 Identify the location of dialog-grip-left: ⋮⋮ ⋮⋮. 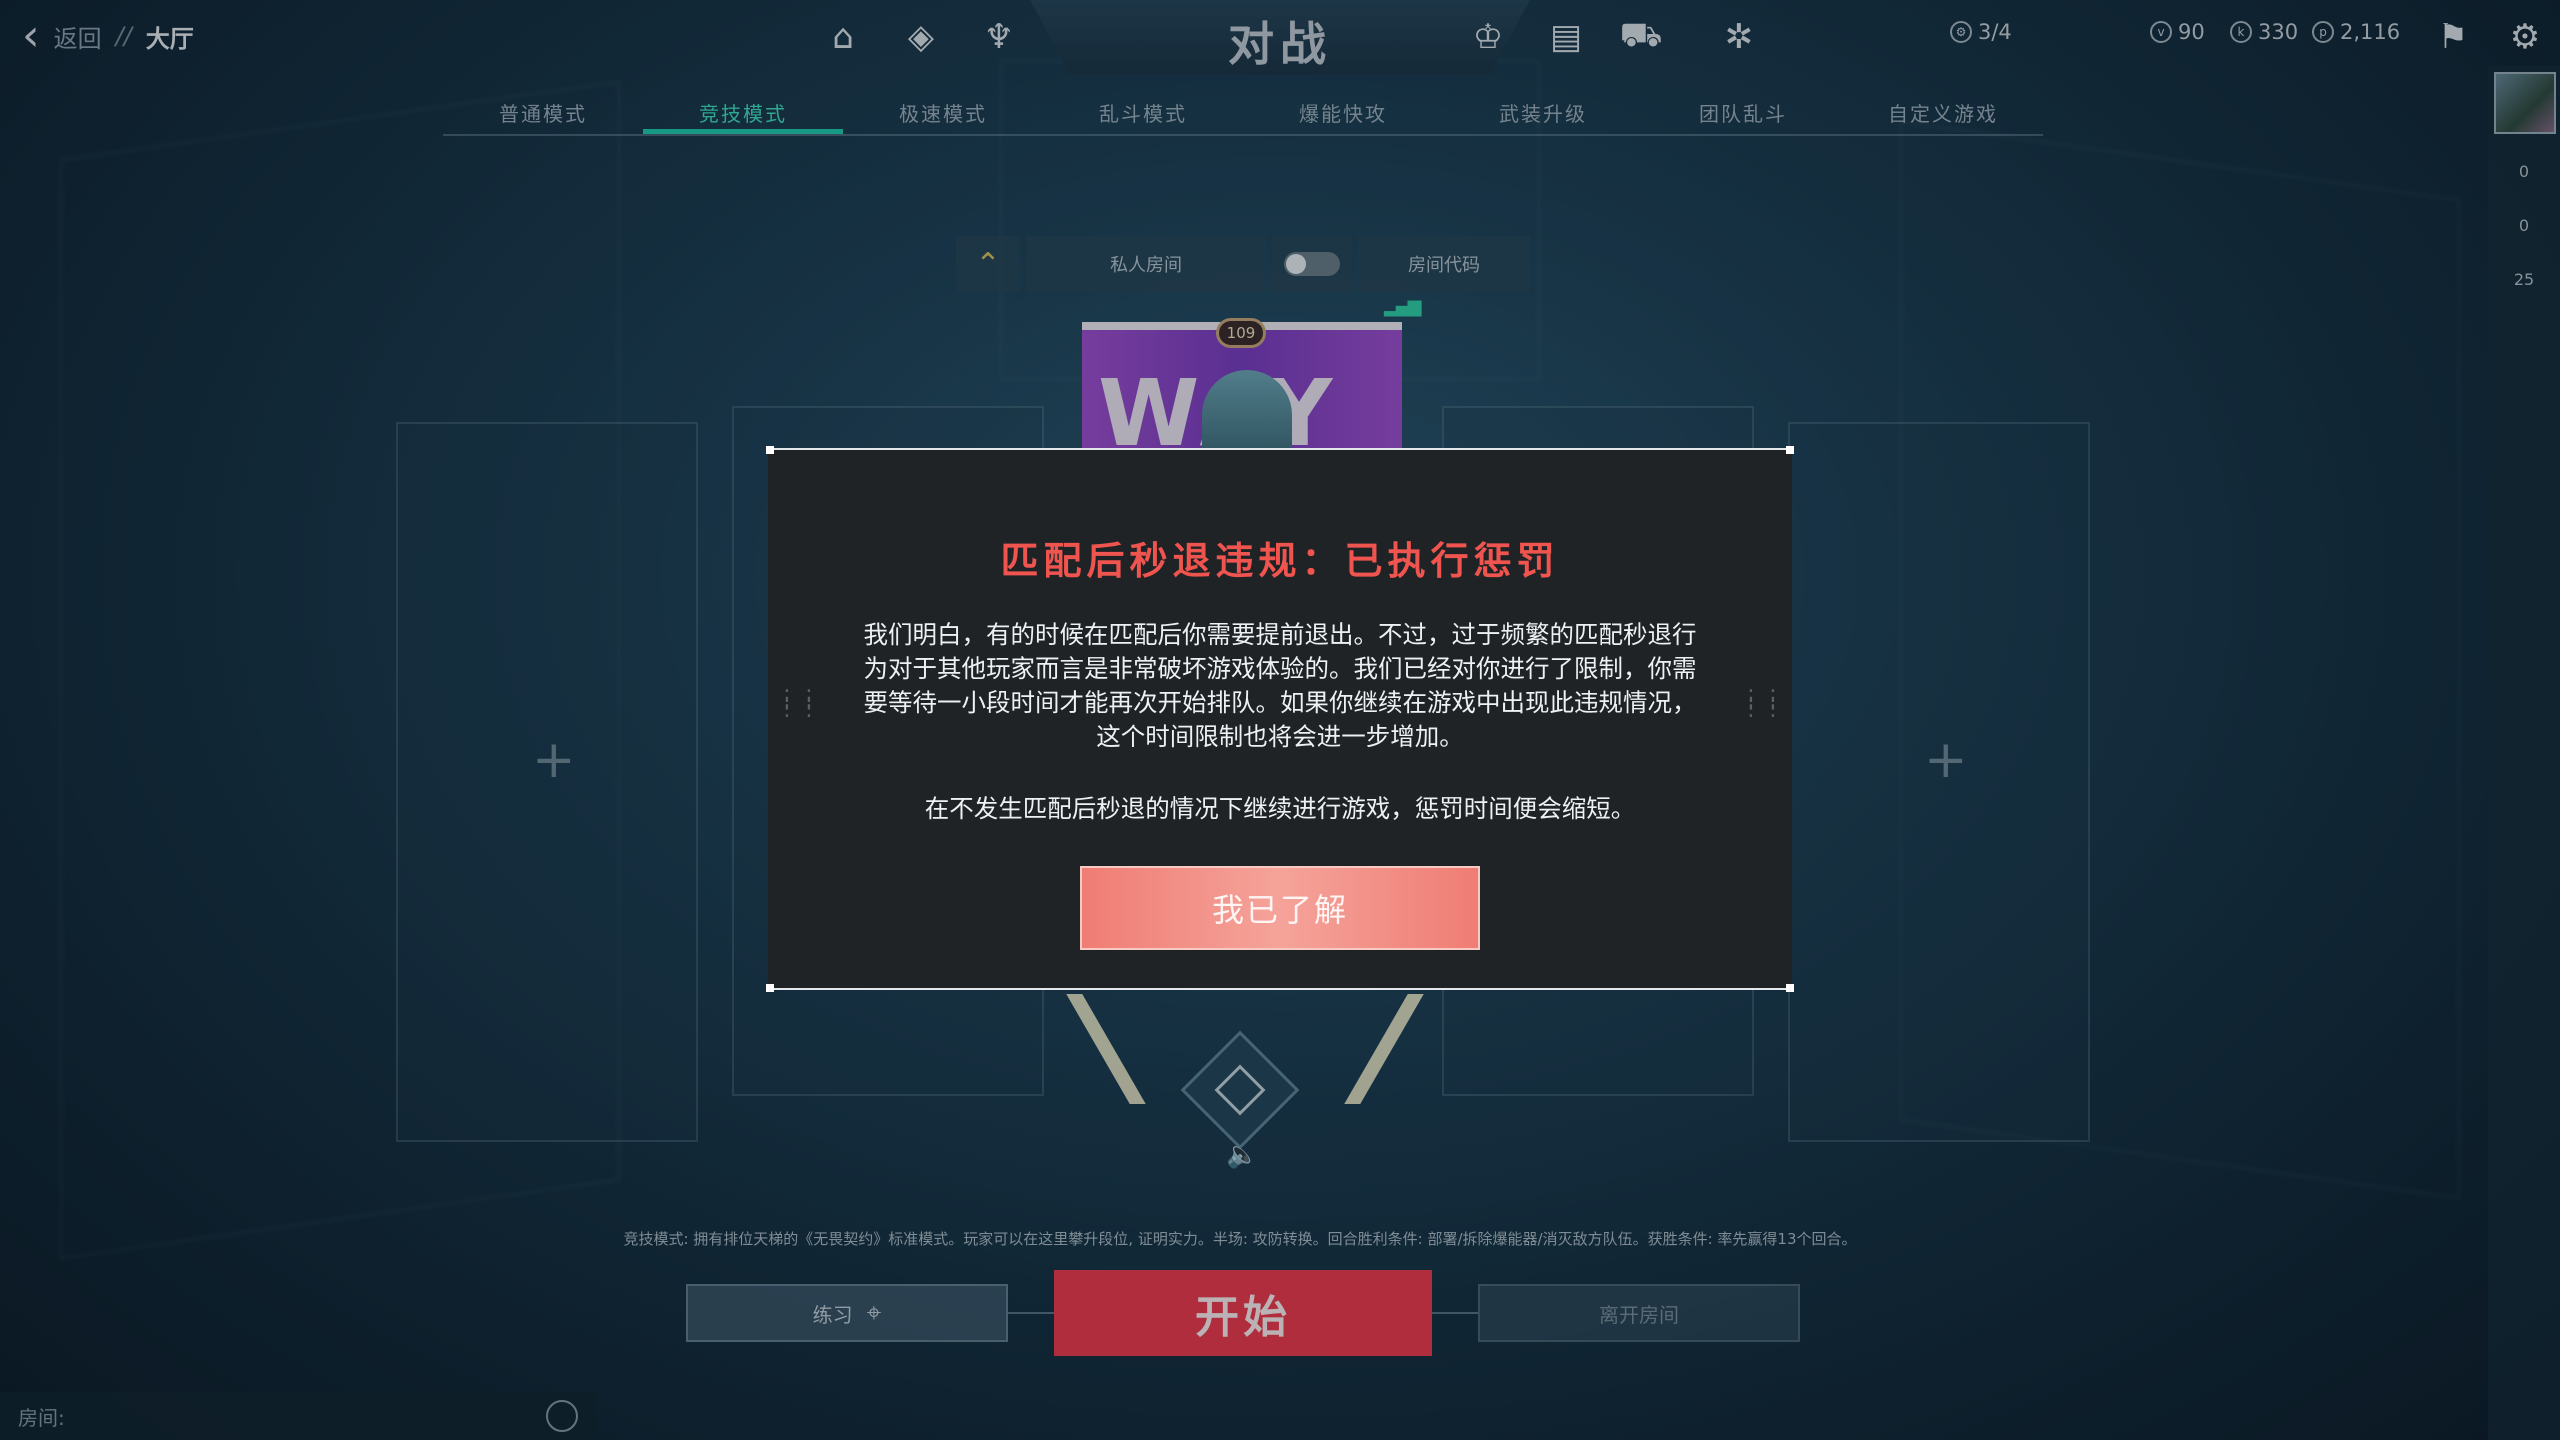
(798, 703).